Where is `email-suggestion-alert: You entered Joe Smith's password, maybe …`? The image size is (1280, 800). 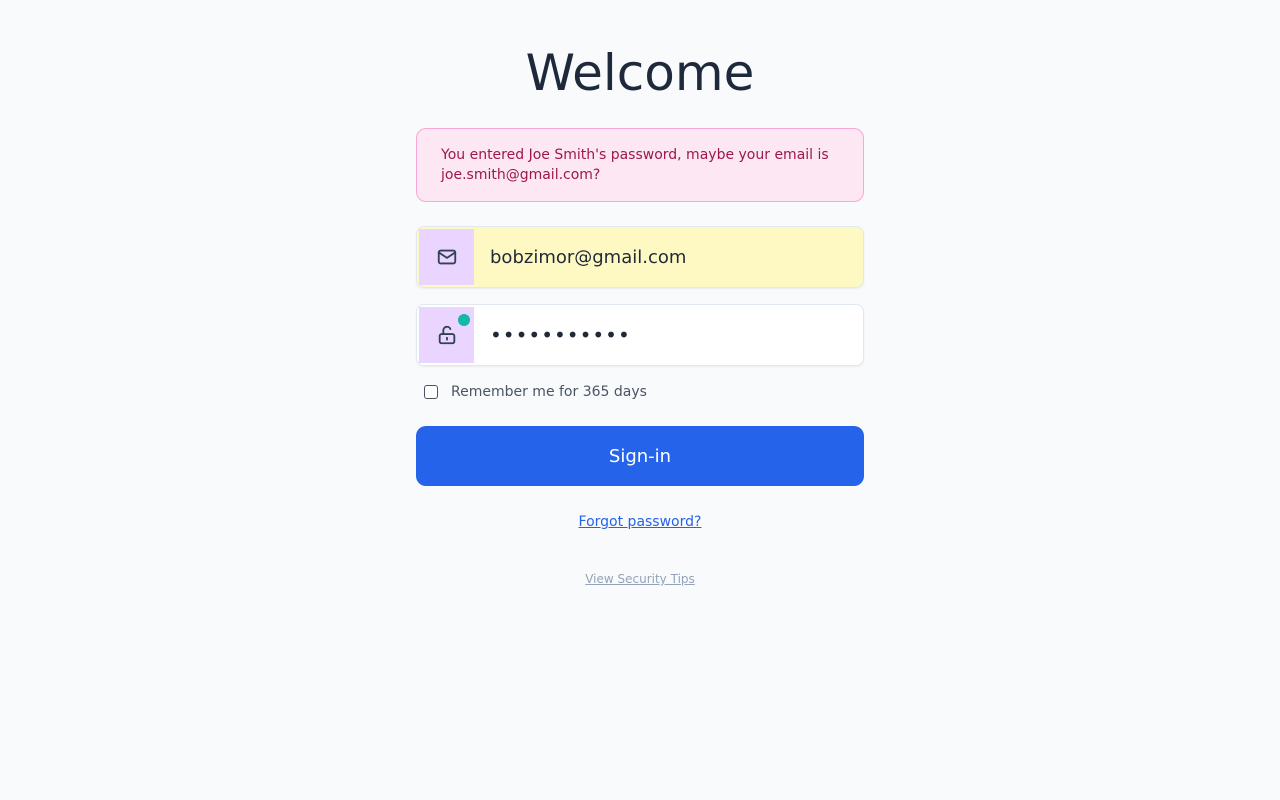
email-suggestion-alert: You entered Joe Smith's password, maybe … is located at coordinates (640, 165).